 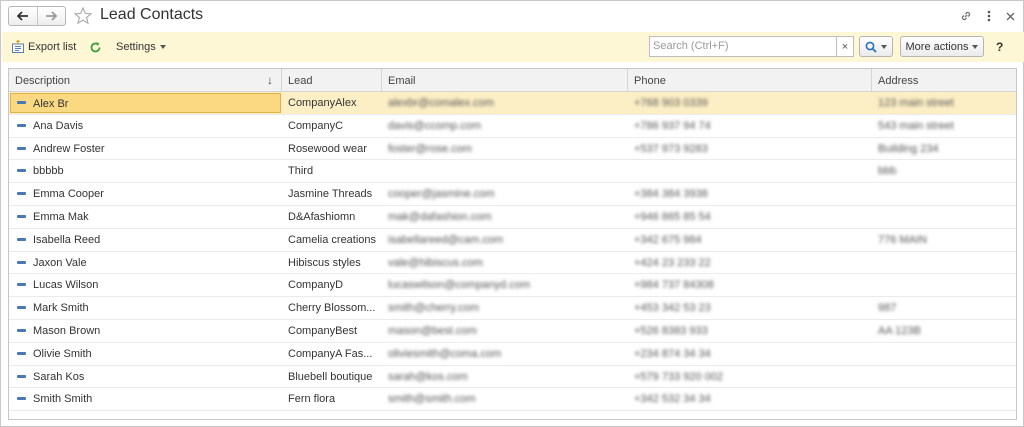 I want to click on back-button, so click(x=23, y=16).